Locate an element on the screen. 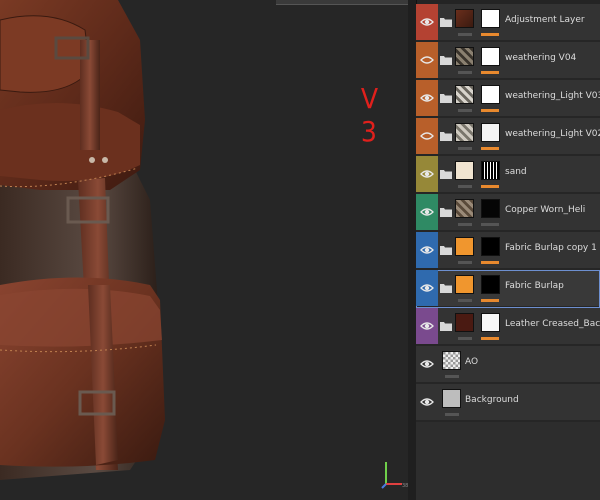 This screenshot has width=600, height=500. layer-name: Leather Creased_Backpack is located at coordinates (552, 324).